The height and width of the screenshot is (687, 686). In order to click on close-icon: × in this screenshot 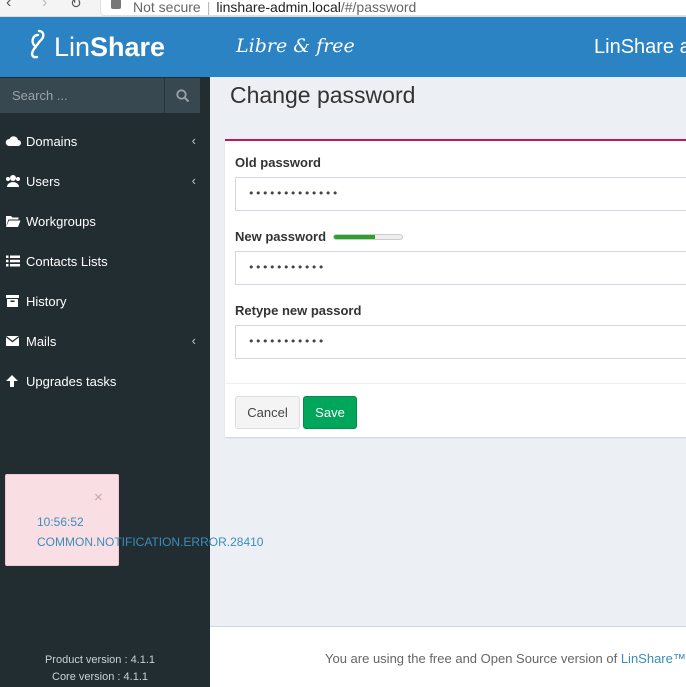, I will do `click(98, 497)`.